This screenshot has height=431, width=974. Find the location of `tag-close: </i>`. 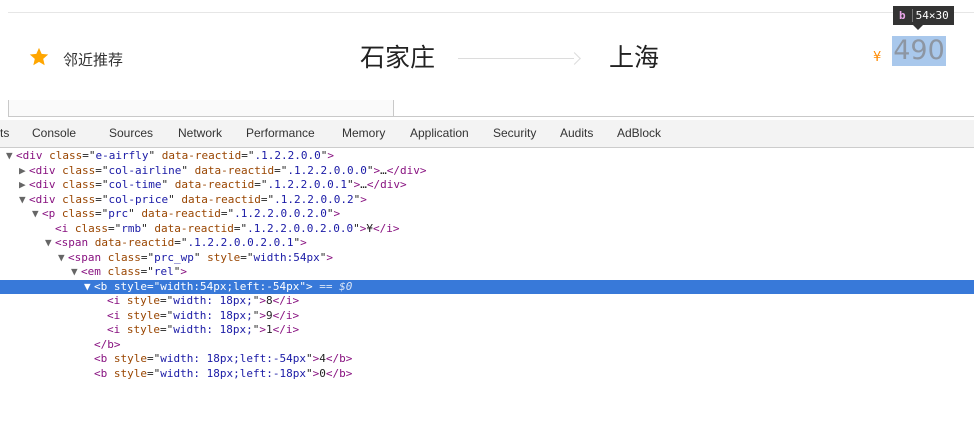

tag-close: </i> is located at coordinates (386, 228).